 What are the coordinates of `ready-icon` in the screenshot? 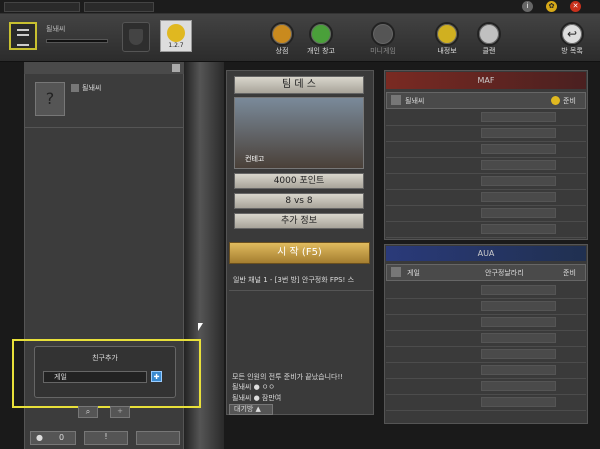 It's located at (555, 100).